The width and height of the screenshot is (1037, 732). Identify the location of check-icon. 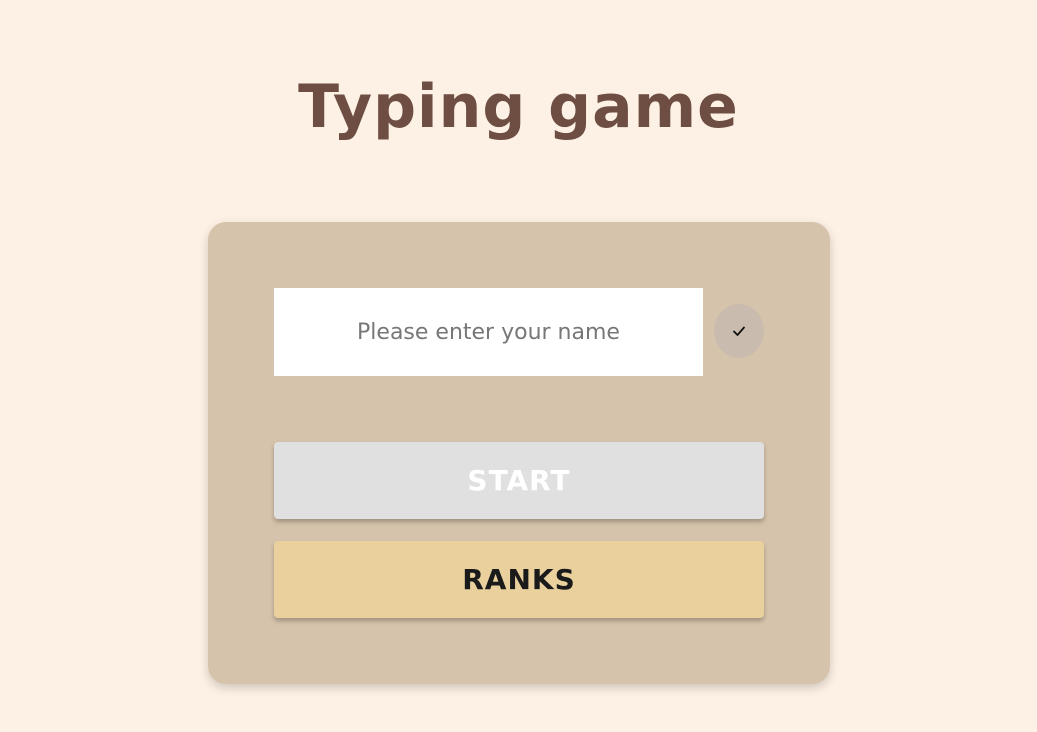
(739, 331).